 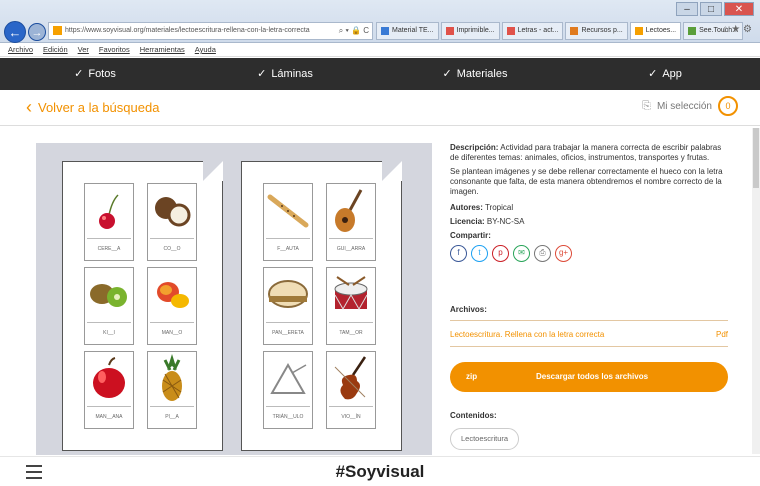 What do you see at coordinates (288, 306) in the screenshot?
I see `picture-card: PAN__ERETA` at bounding box center [288, 306].